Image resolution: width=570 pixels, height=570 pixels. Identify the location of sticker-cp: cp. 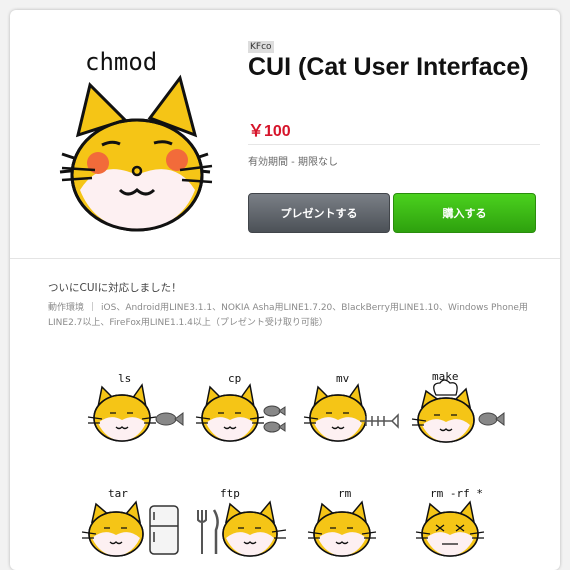
(243, 410).